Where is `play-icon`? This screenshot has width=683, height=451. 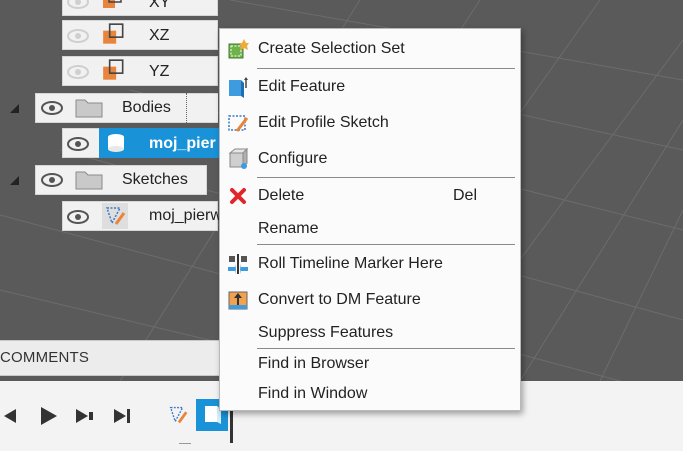 play-icon is located at coordinates (49, 416).